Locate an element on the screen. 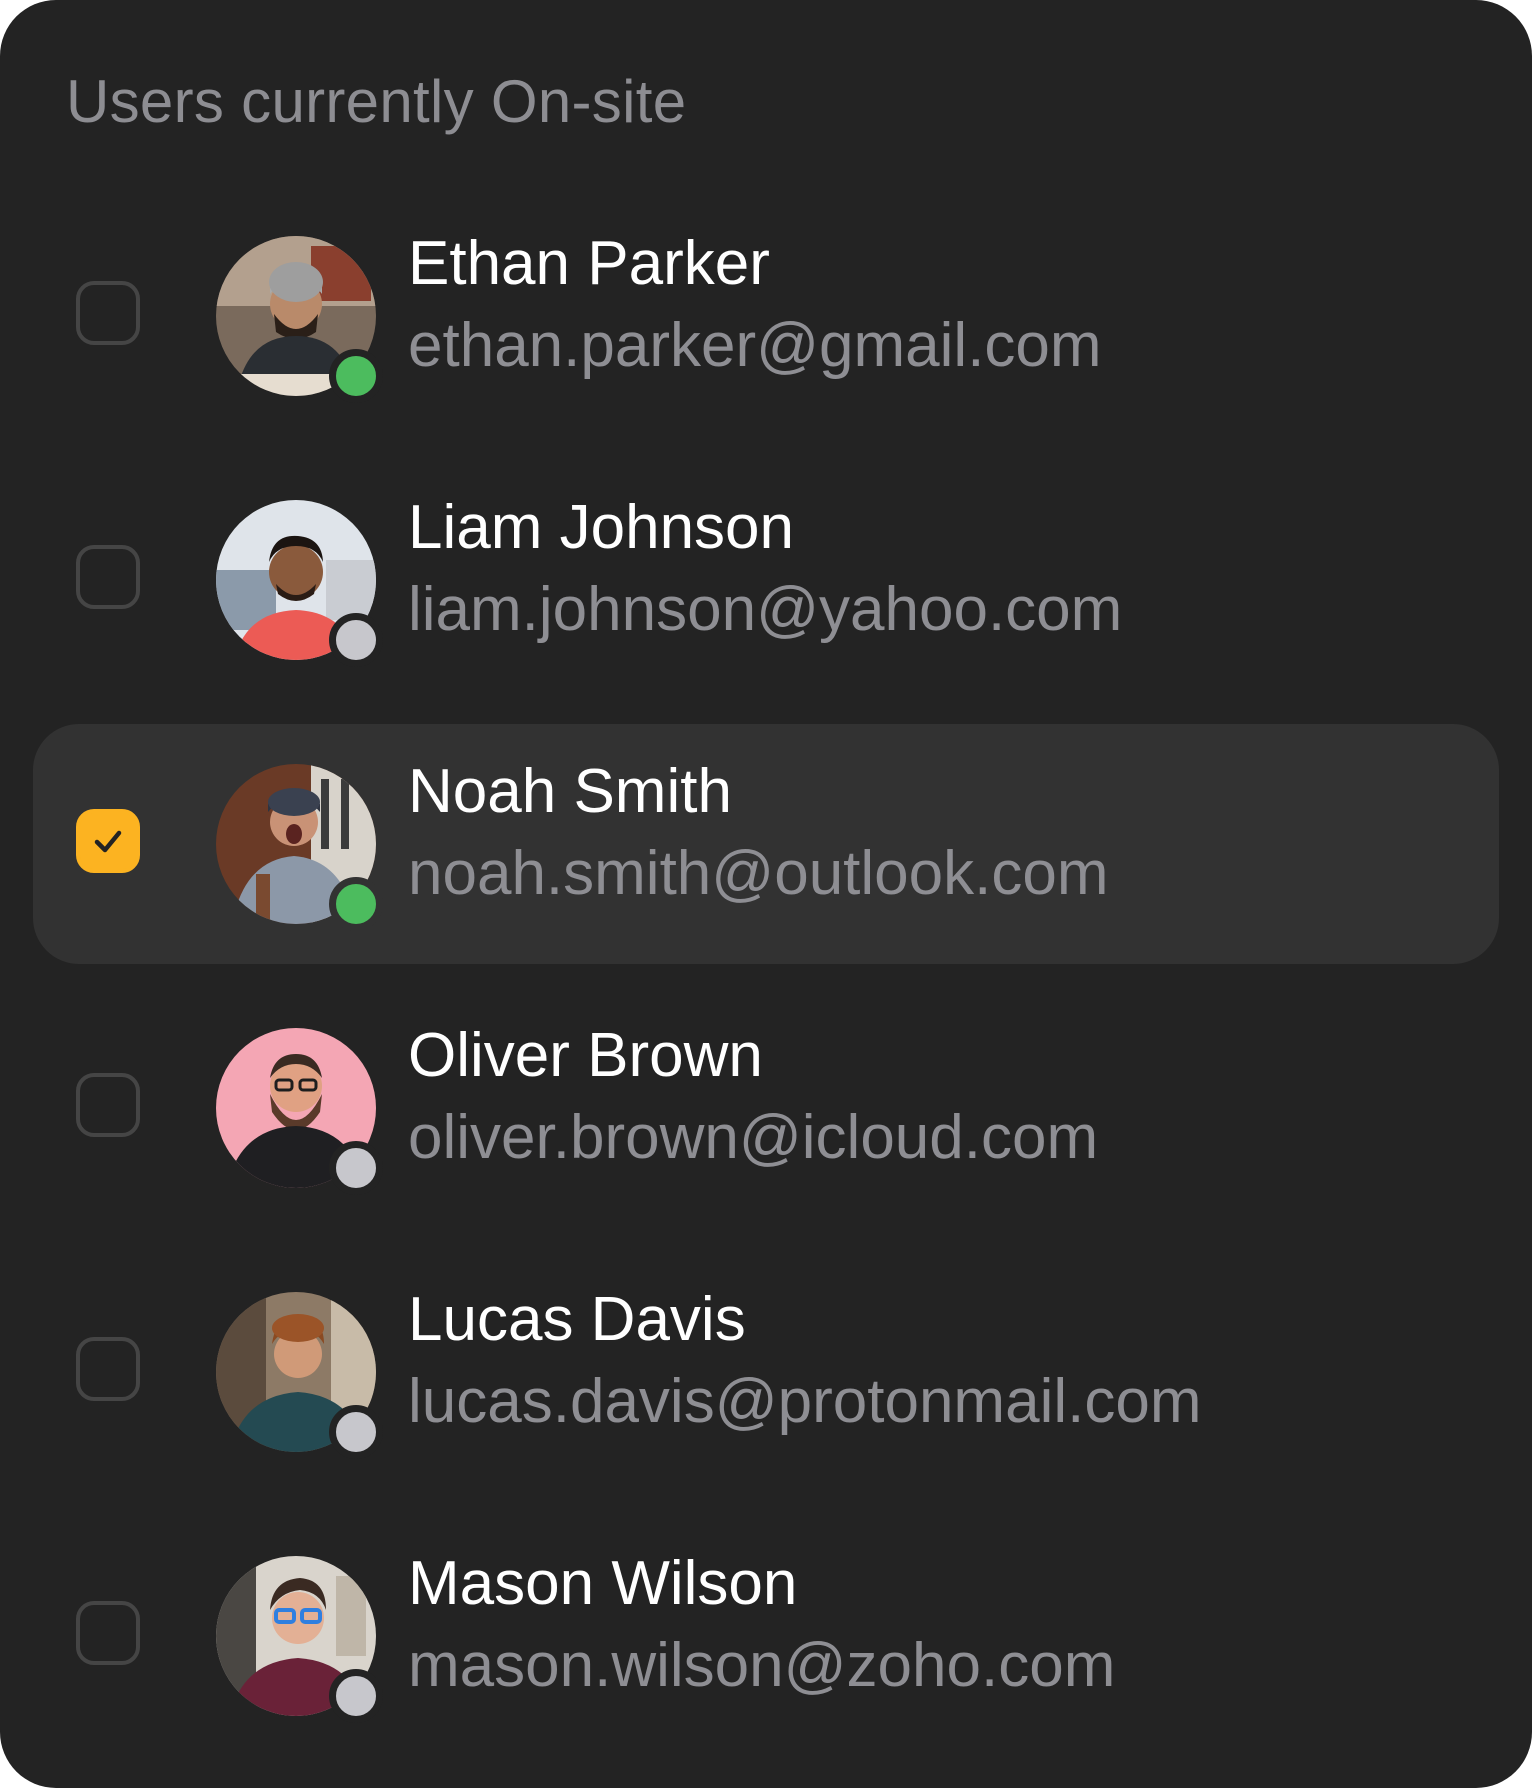 Image resolution: width=1532 pixels, height=1788 pixels. user-name: Mason Wilson is located at coordinates (603, 1583).